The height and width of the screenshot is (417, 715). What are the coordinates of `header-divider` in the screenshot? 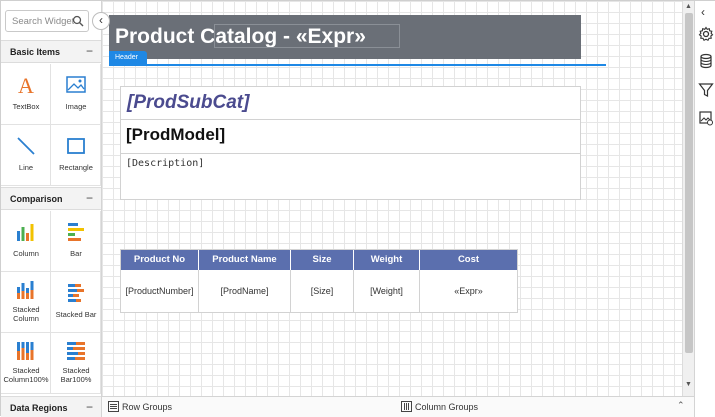 It's located at (357, 65).